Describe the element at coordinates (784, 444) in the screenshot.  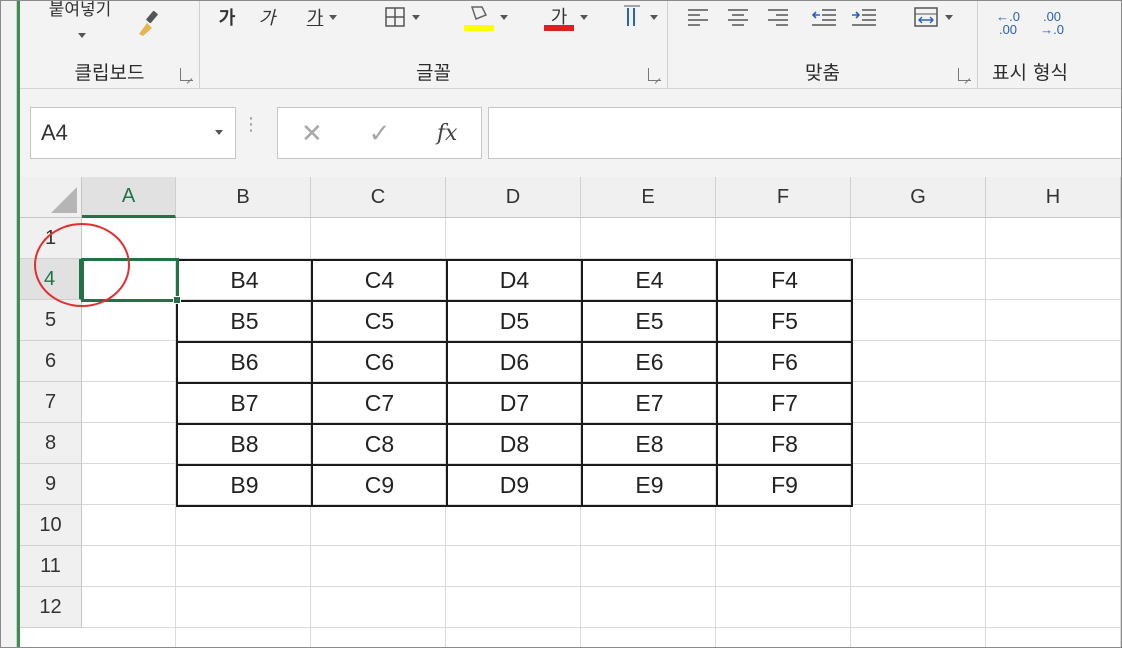
I see `cell-f8: F8` at that location.